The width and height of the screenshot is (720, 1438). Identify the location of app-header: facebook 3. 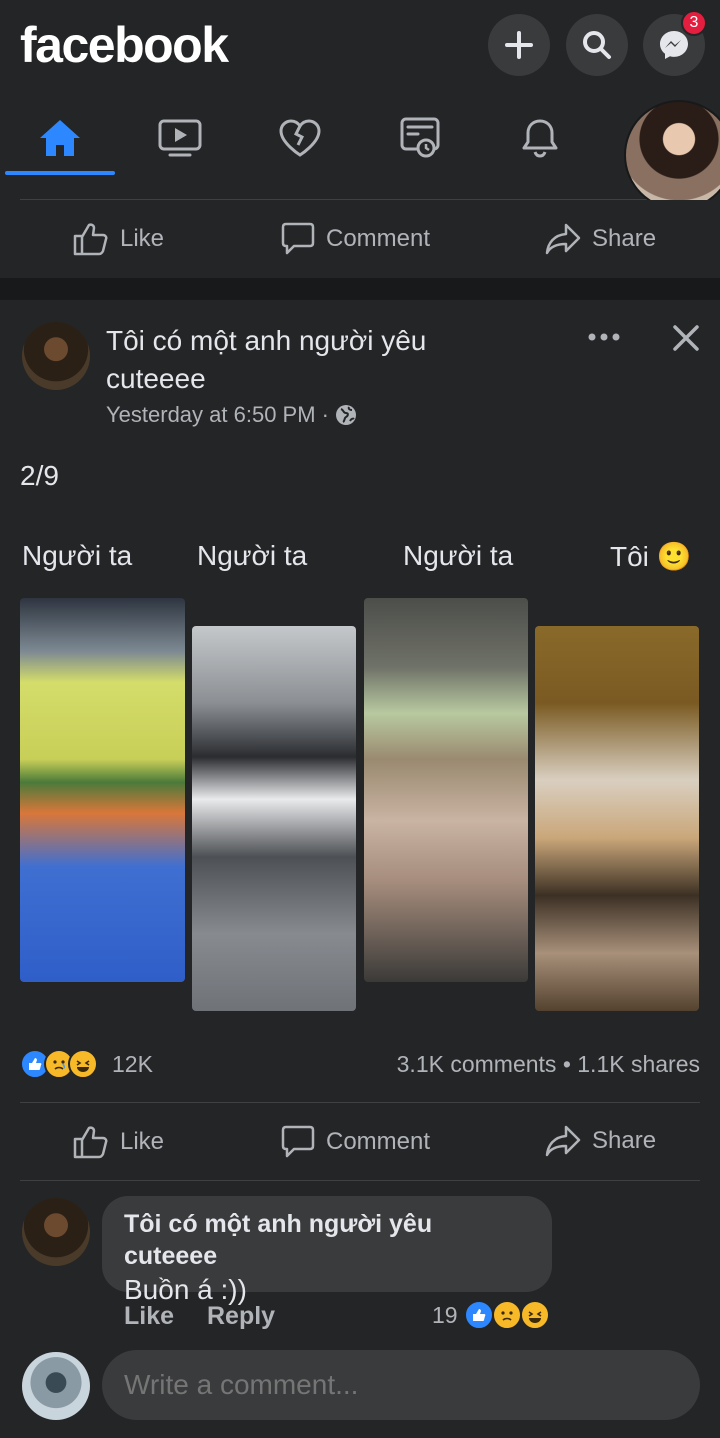
(360, 100).